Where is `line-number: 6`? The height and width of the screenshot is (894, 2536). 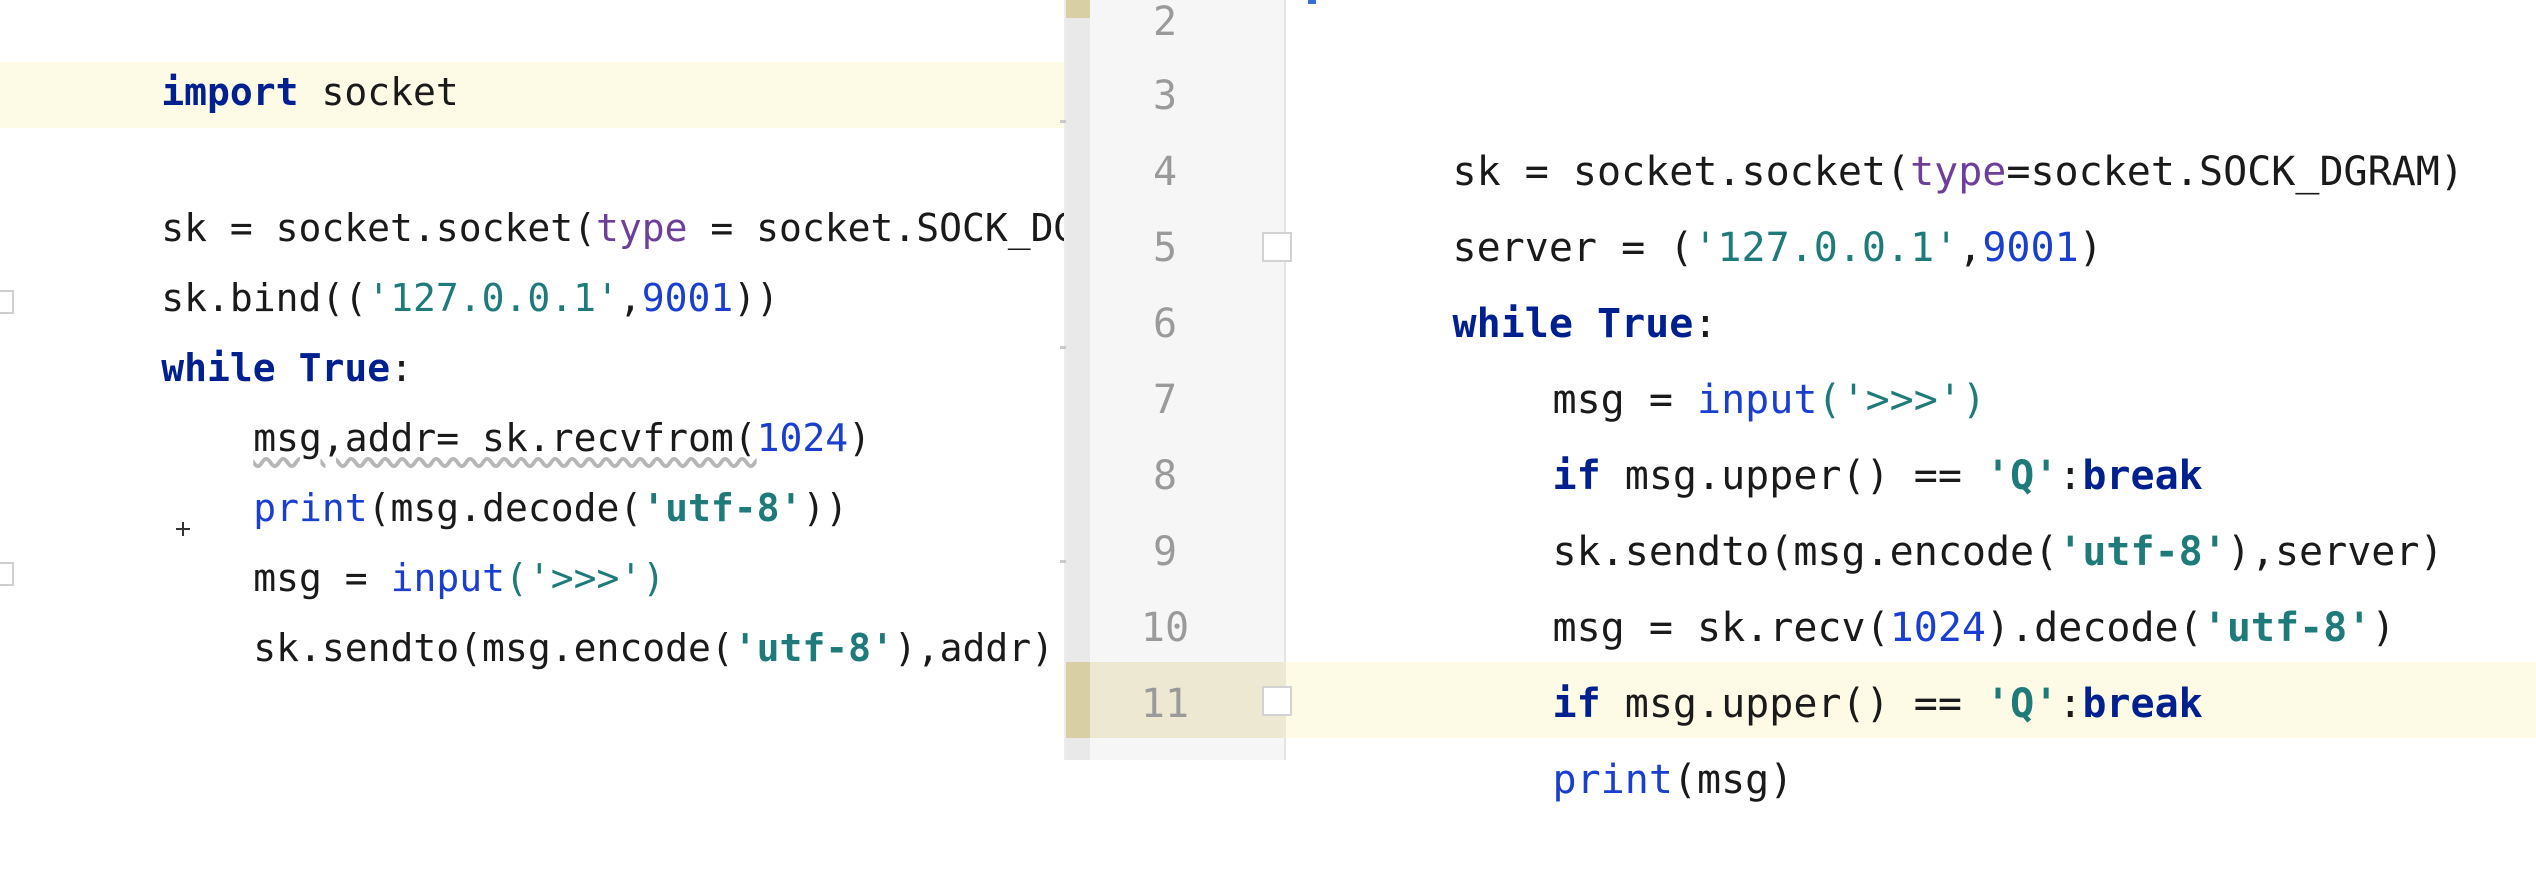 line-number: 6 is located at coordinates (1165, 324).